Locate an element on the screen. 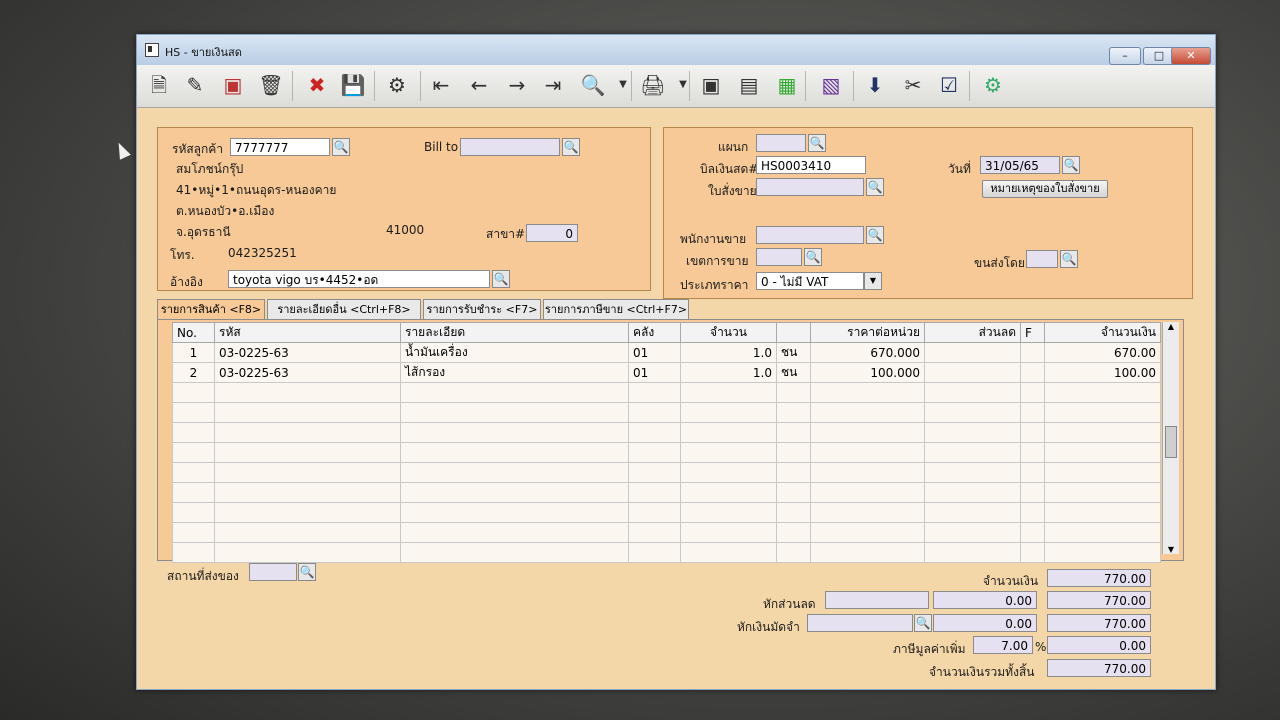 The width and height of the screenshot is (1280, 720). export-icon: ▤ is located at coordinates (749, 85).